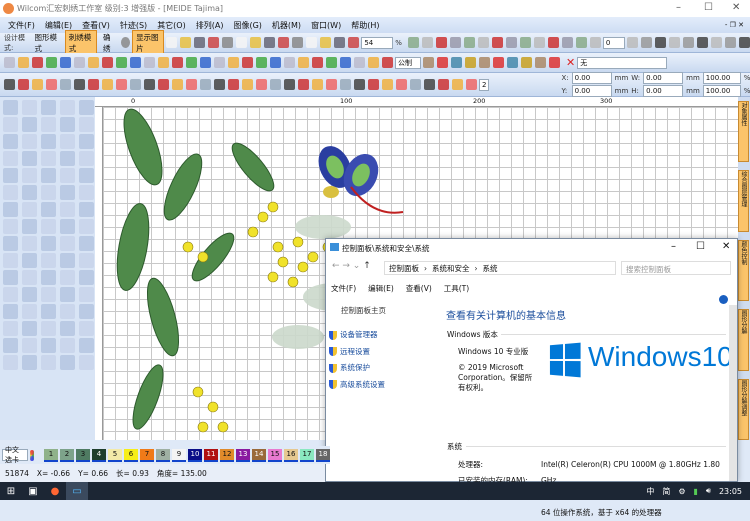  Describe the element at coordinates (355, 367) in the screenshot. I see `system-protection-link: 系统保护` at that location.